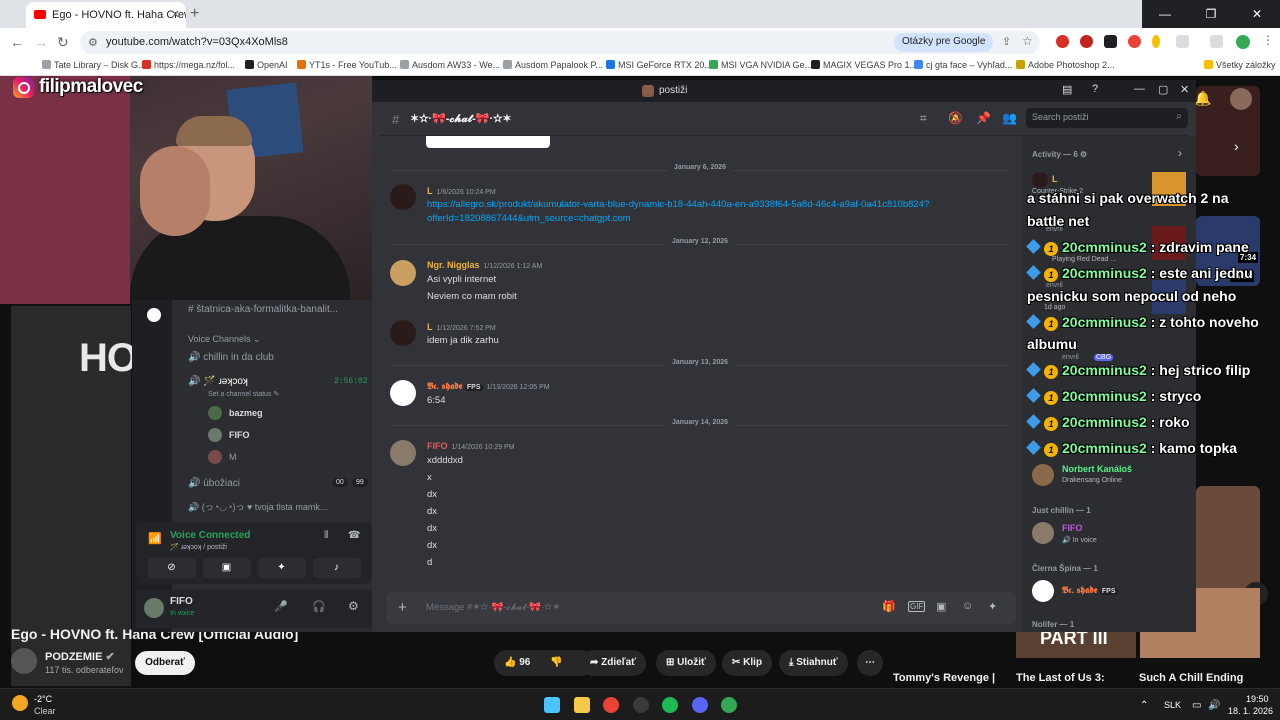  Describe the element at coordinates (1243, 42) in the screenshot. I see `profile-avatar` at that location.